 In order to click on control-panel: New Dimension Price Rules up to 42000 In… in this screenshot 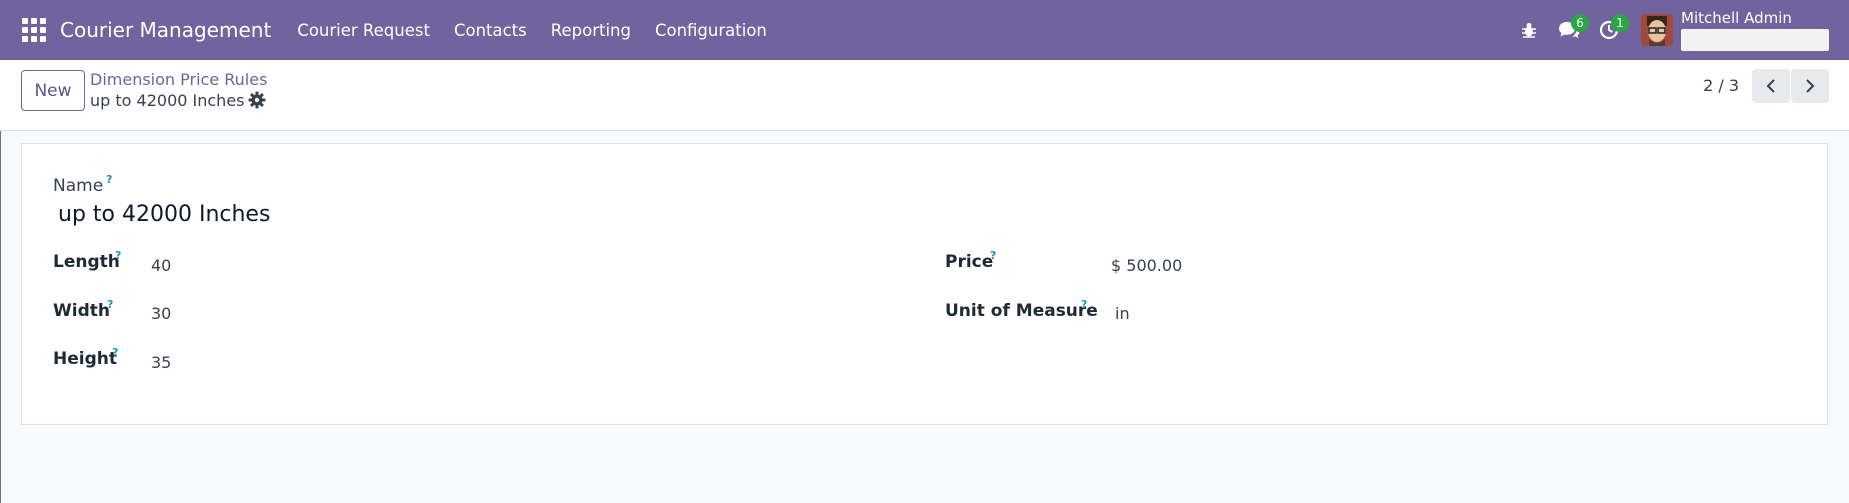, I will do `click(924, 95)`.